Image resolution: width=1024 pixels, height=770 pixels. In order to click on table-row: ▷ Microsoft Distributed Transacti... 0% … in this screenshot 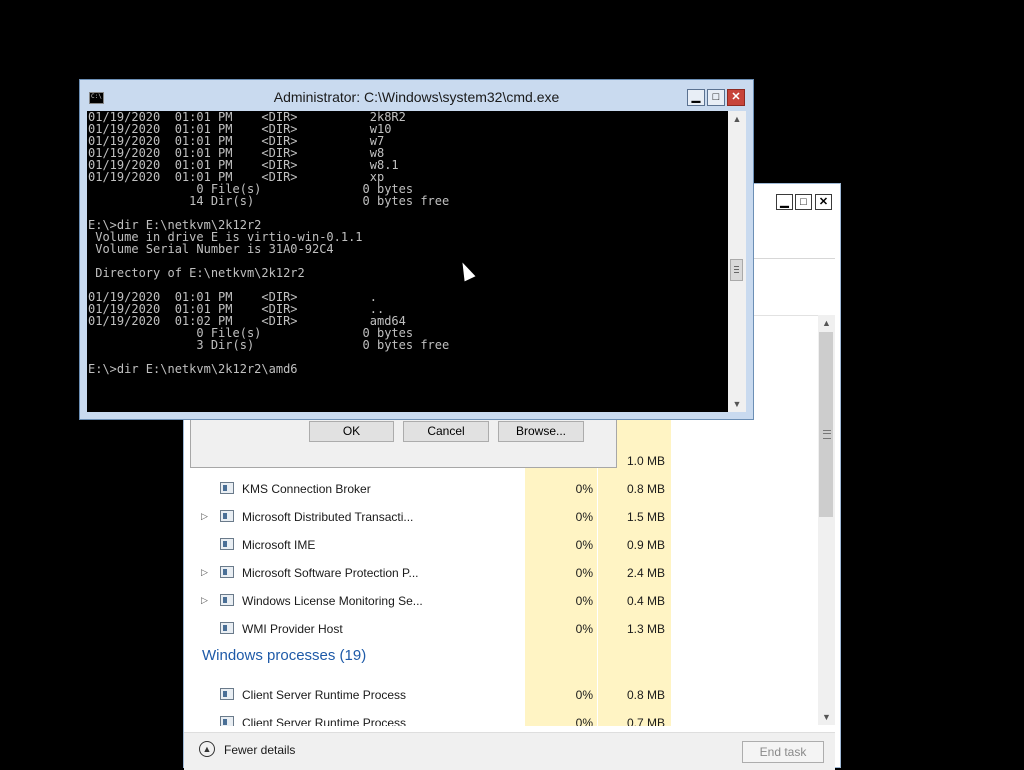, I will do `click(504, 517)`.